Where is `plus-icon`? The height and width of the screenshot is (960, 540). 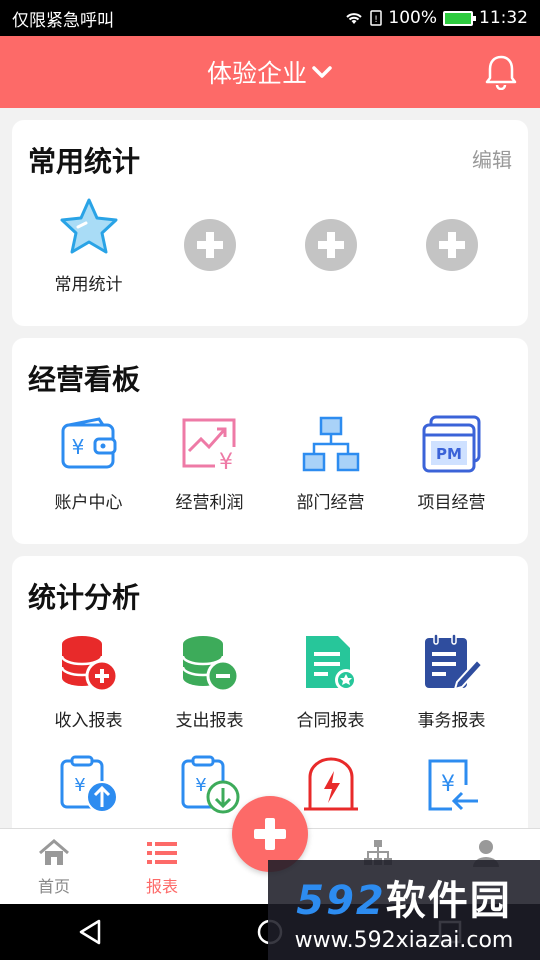 plus-icon is located at coordinates (270, 834).